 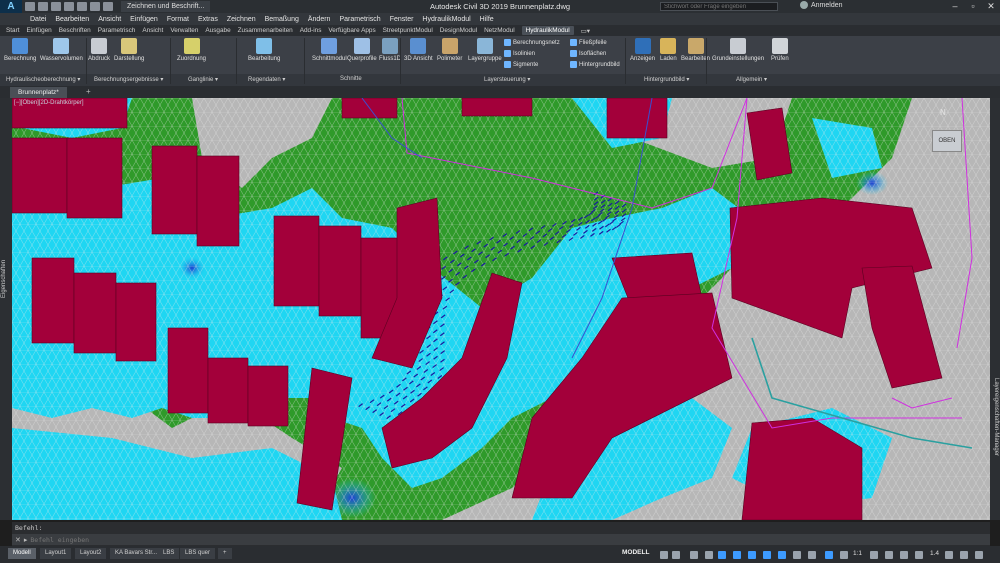 I want to click on polimeter-button: Polimeter, so click(x=449, y=50).